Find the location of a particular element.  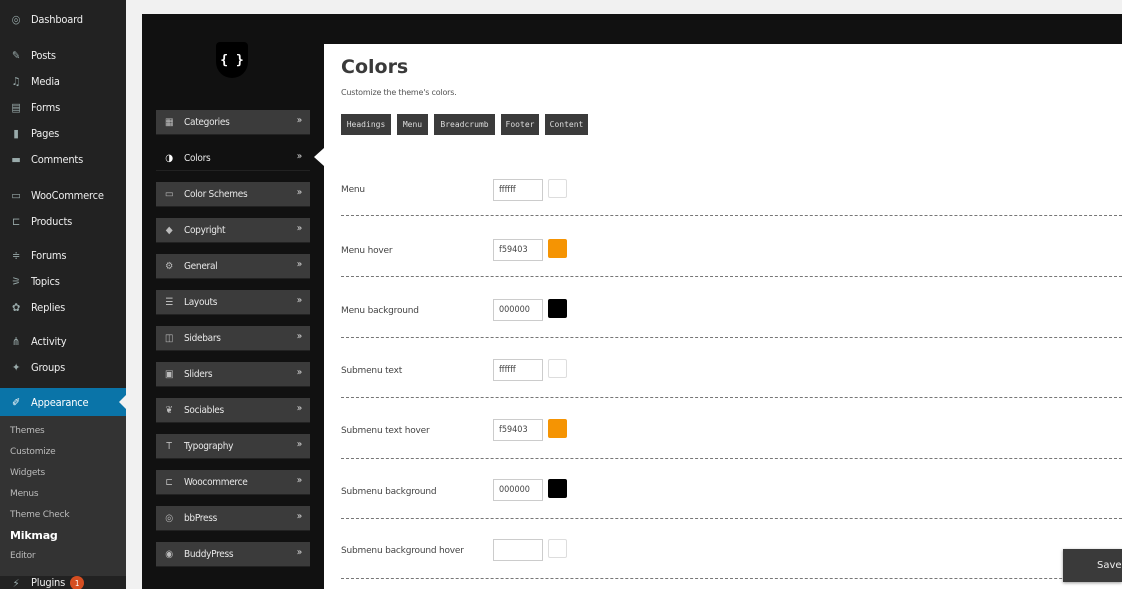

media-icon: ♫ is located at coordinates (16, 81).